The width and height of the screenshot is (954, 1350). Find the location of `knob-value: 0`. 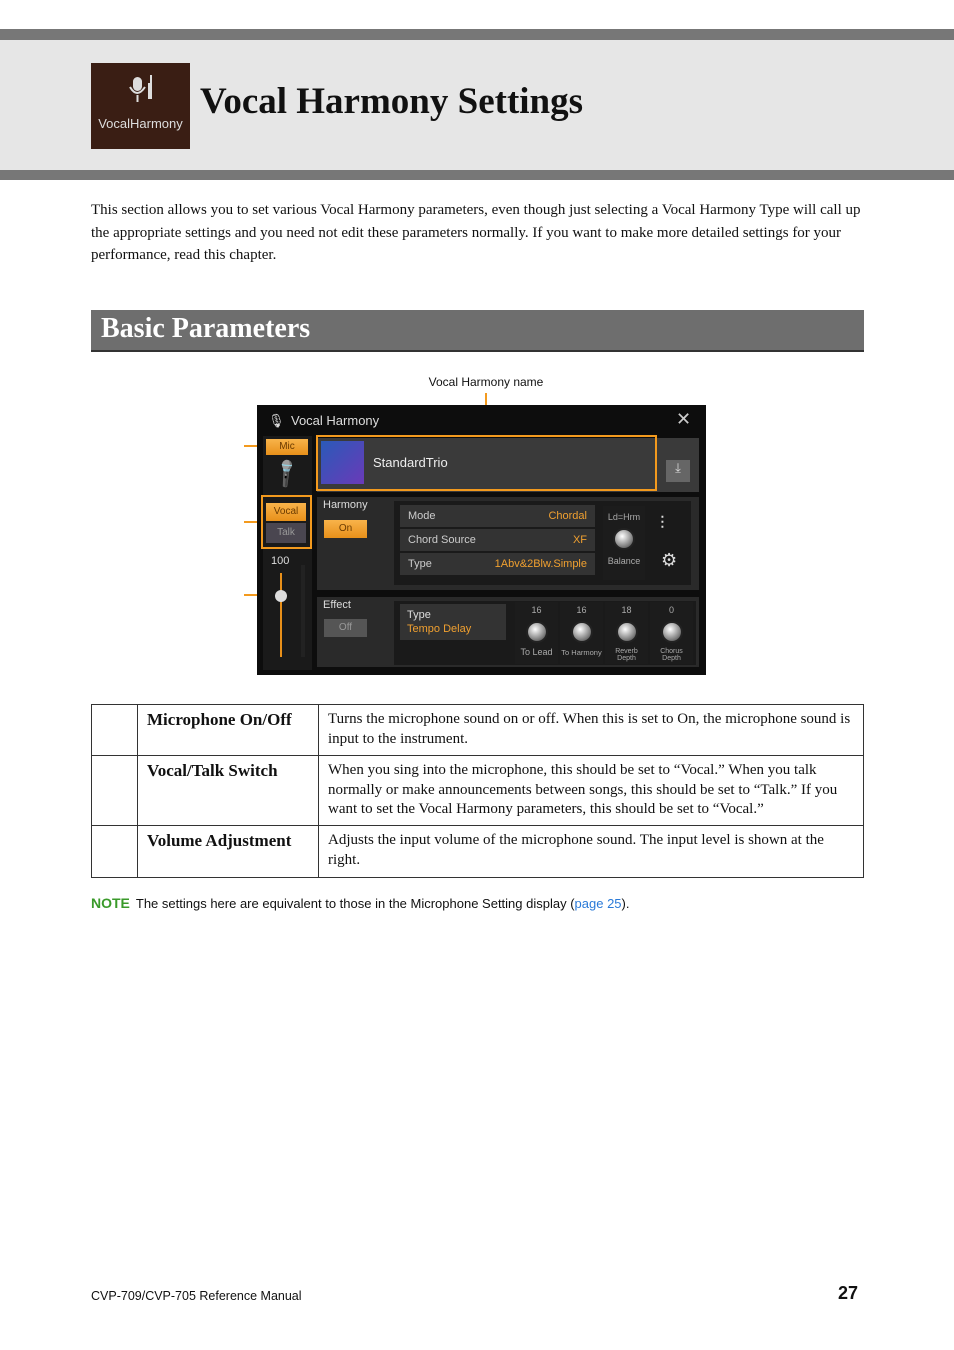

knob-value: 0 is located at coordinates (671, 610).